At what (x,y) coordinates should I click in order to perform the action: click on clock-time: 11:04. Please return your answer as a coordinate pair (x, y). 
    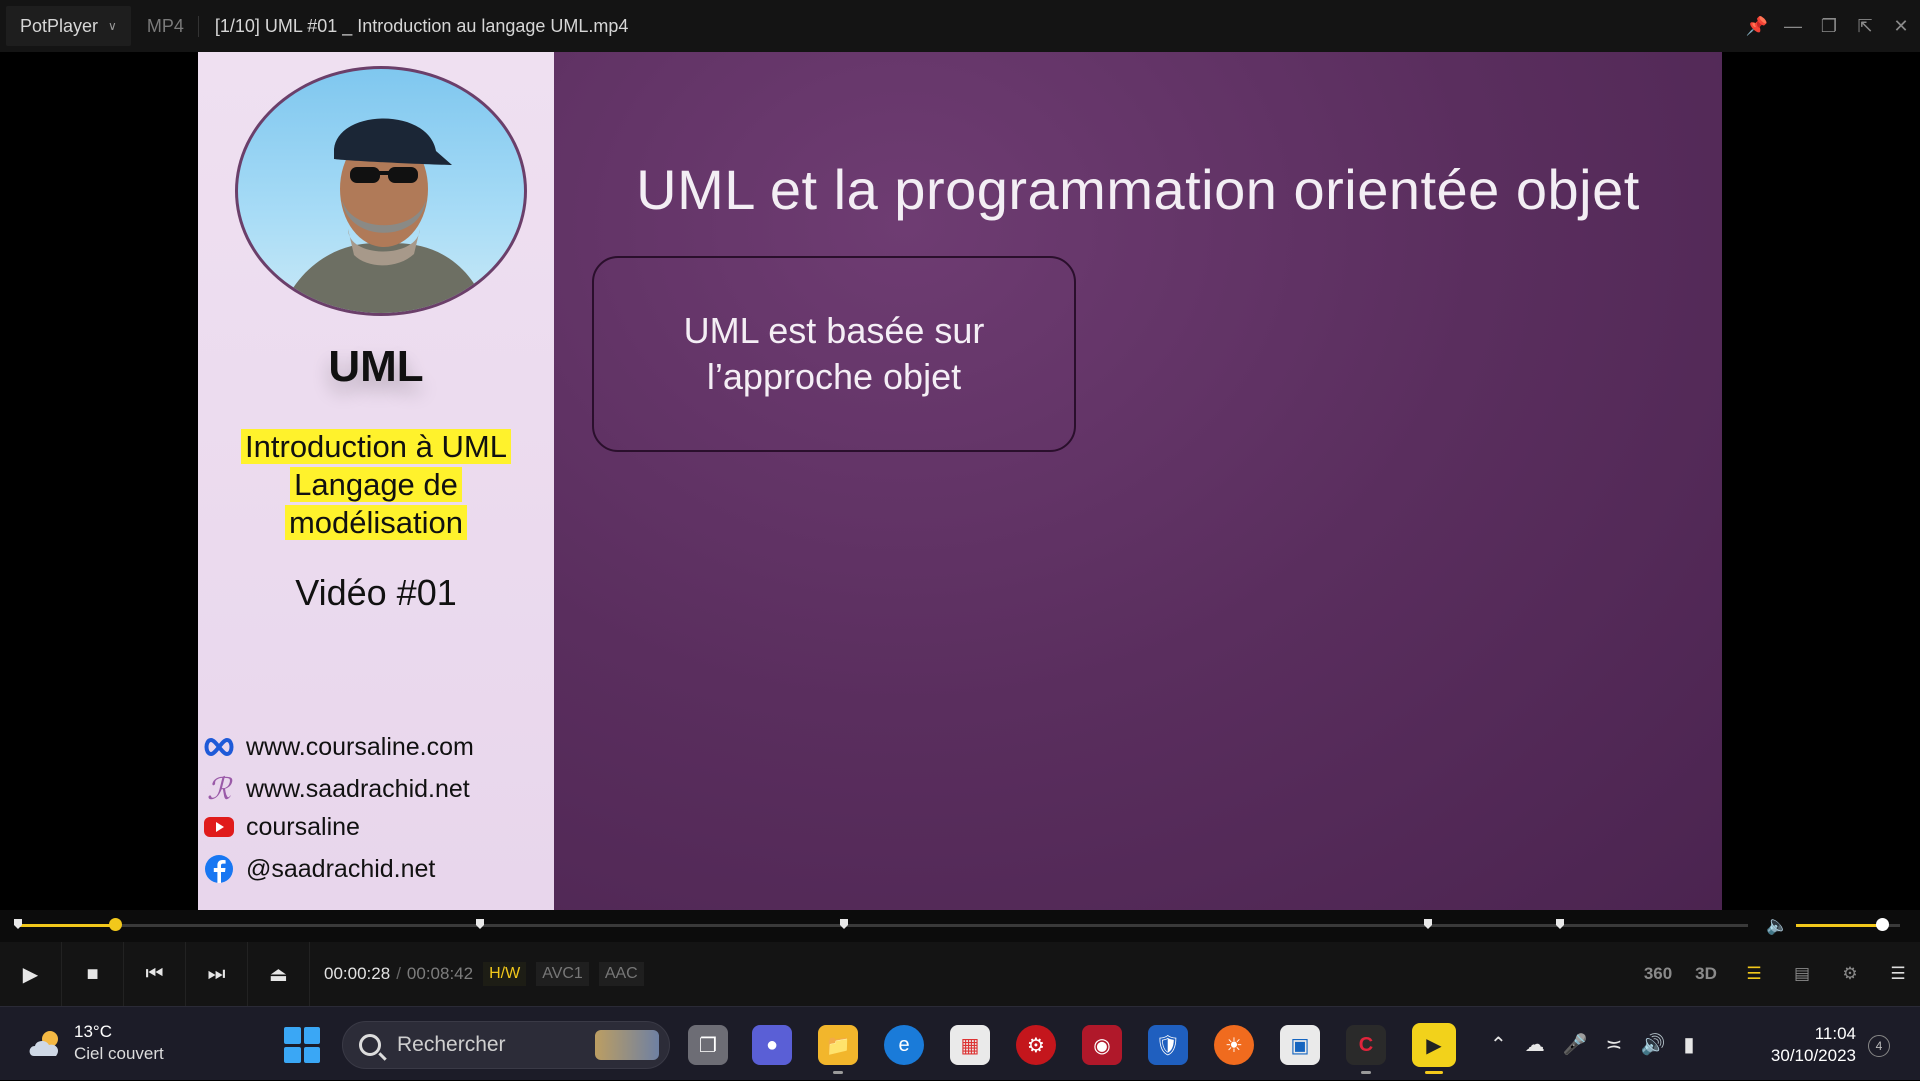
    Looking at the image, I should click on (1835, 1033).